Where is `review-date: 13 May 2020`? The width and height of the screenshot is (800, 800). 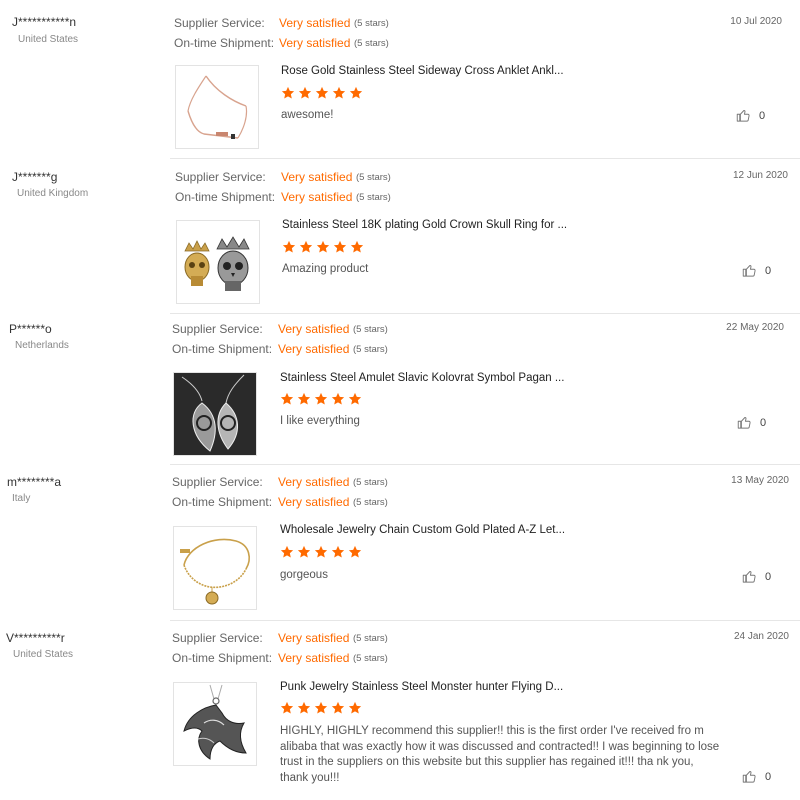
review-date: 13 May 2020 is located at coordinates (760, 480).